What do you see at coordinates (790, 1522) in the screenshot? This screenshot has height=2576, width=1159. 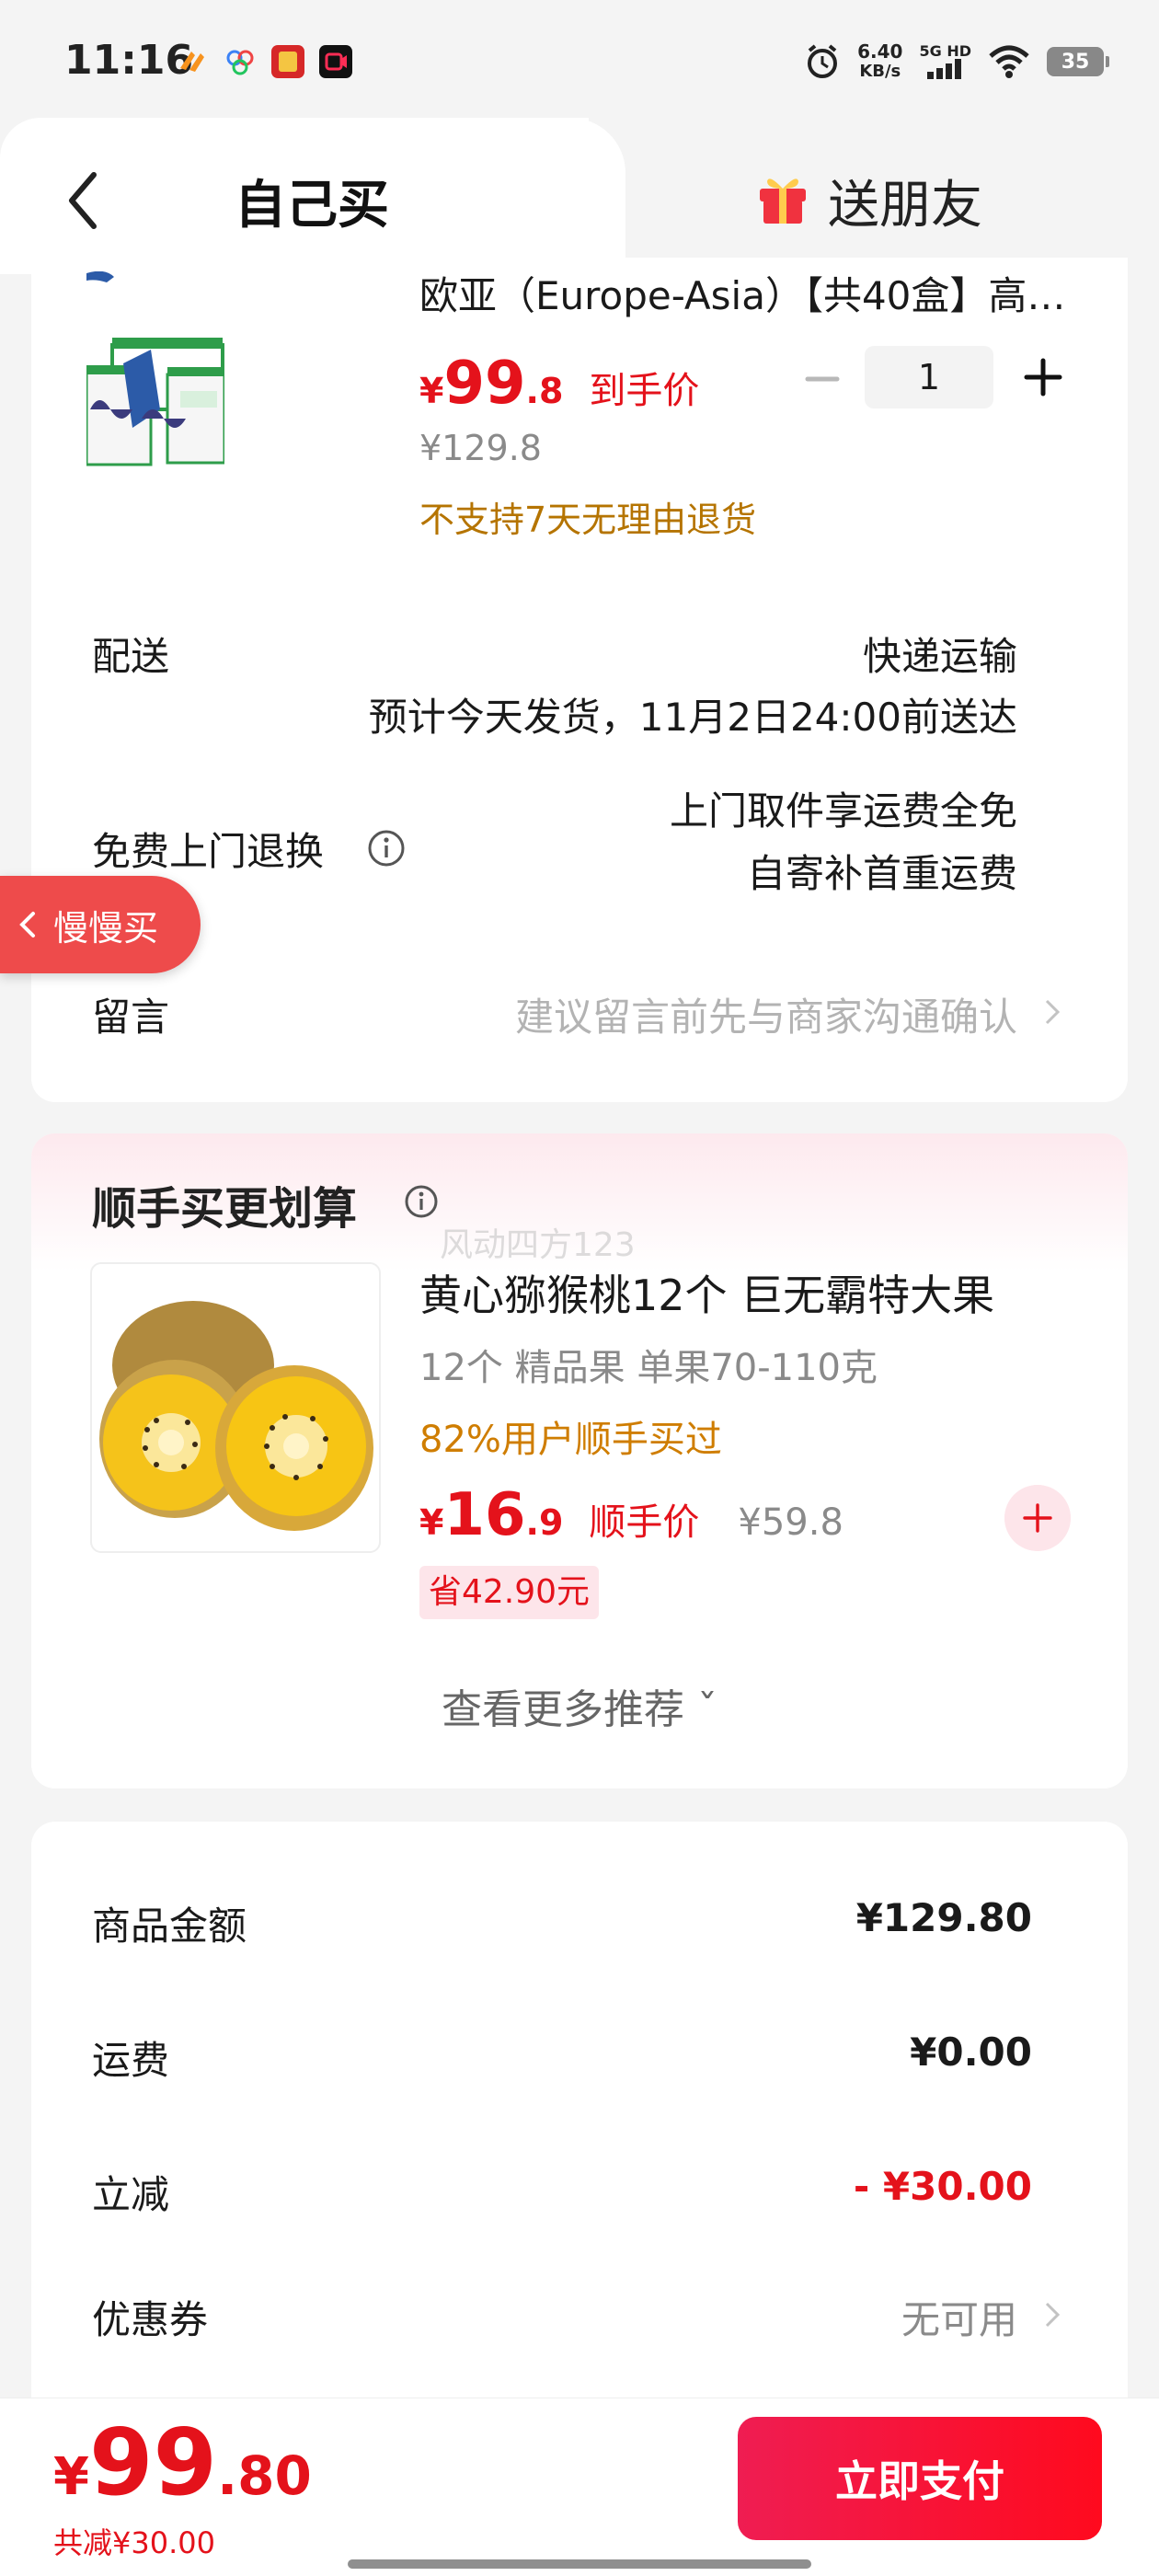 I see `original-price: ¥59.8` at bounding box center [790, 1522].